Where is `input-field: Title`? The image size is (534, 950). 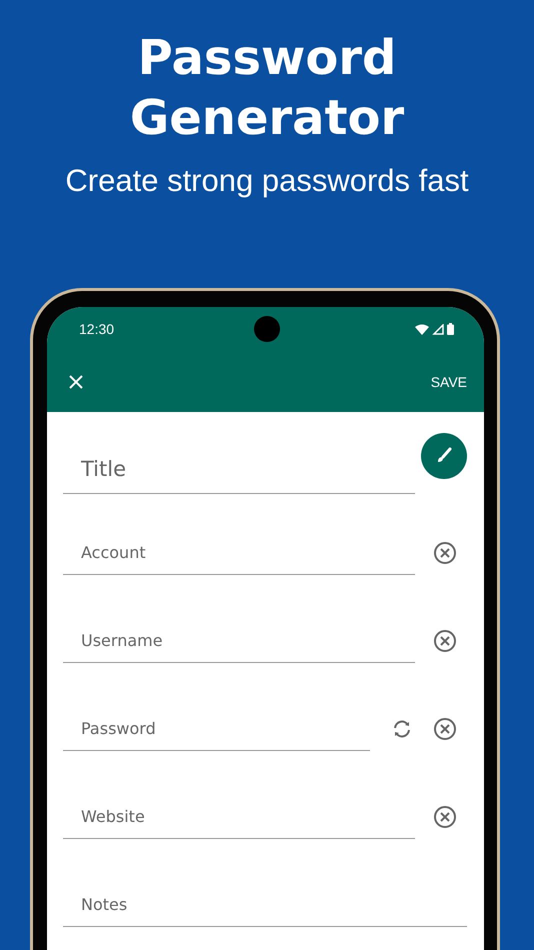
input-field: Title is located at coordinates (239, 469).